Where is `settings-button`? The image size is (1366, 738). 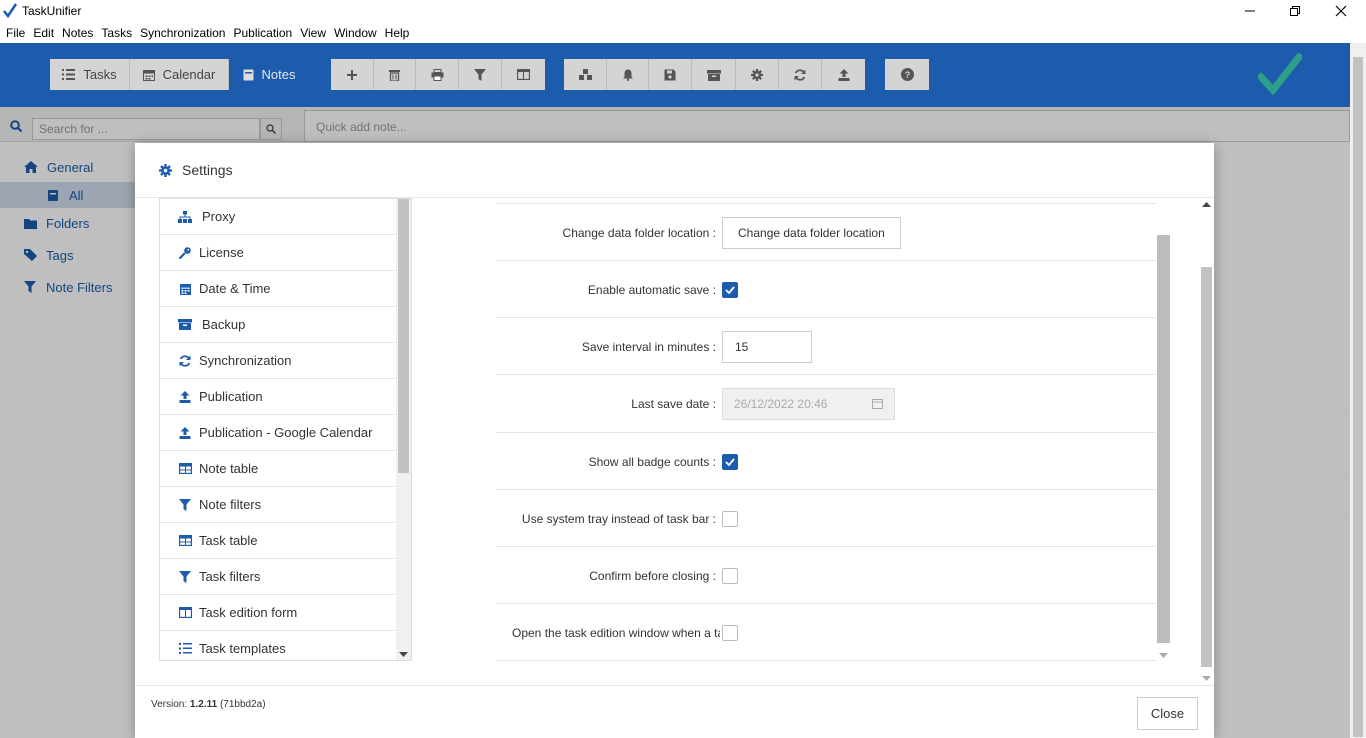 settings-button is located at coordinates (757, 74).